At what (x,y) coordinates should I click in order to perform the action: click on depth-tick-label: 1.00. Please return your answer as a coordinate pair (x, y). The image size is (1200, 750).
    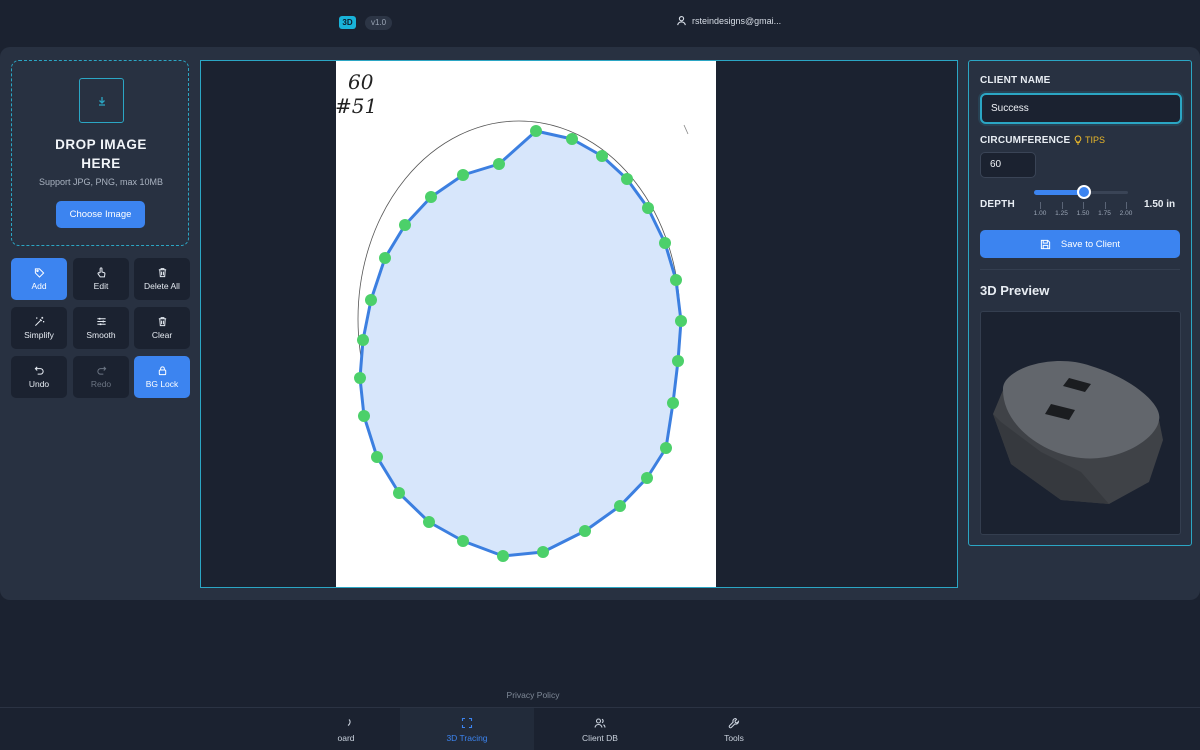
    Looking at the image, I should click on (1040, 213).